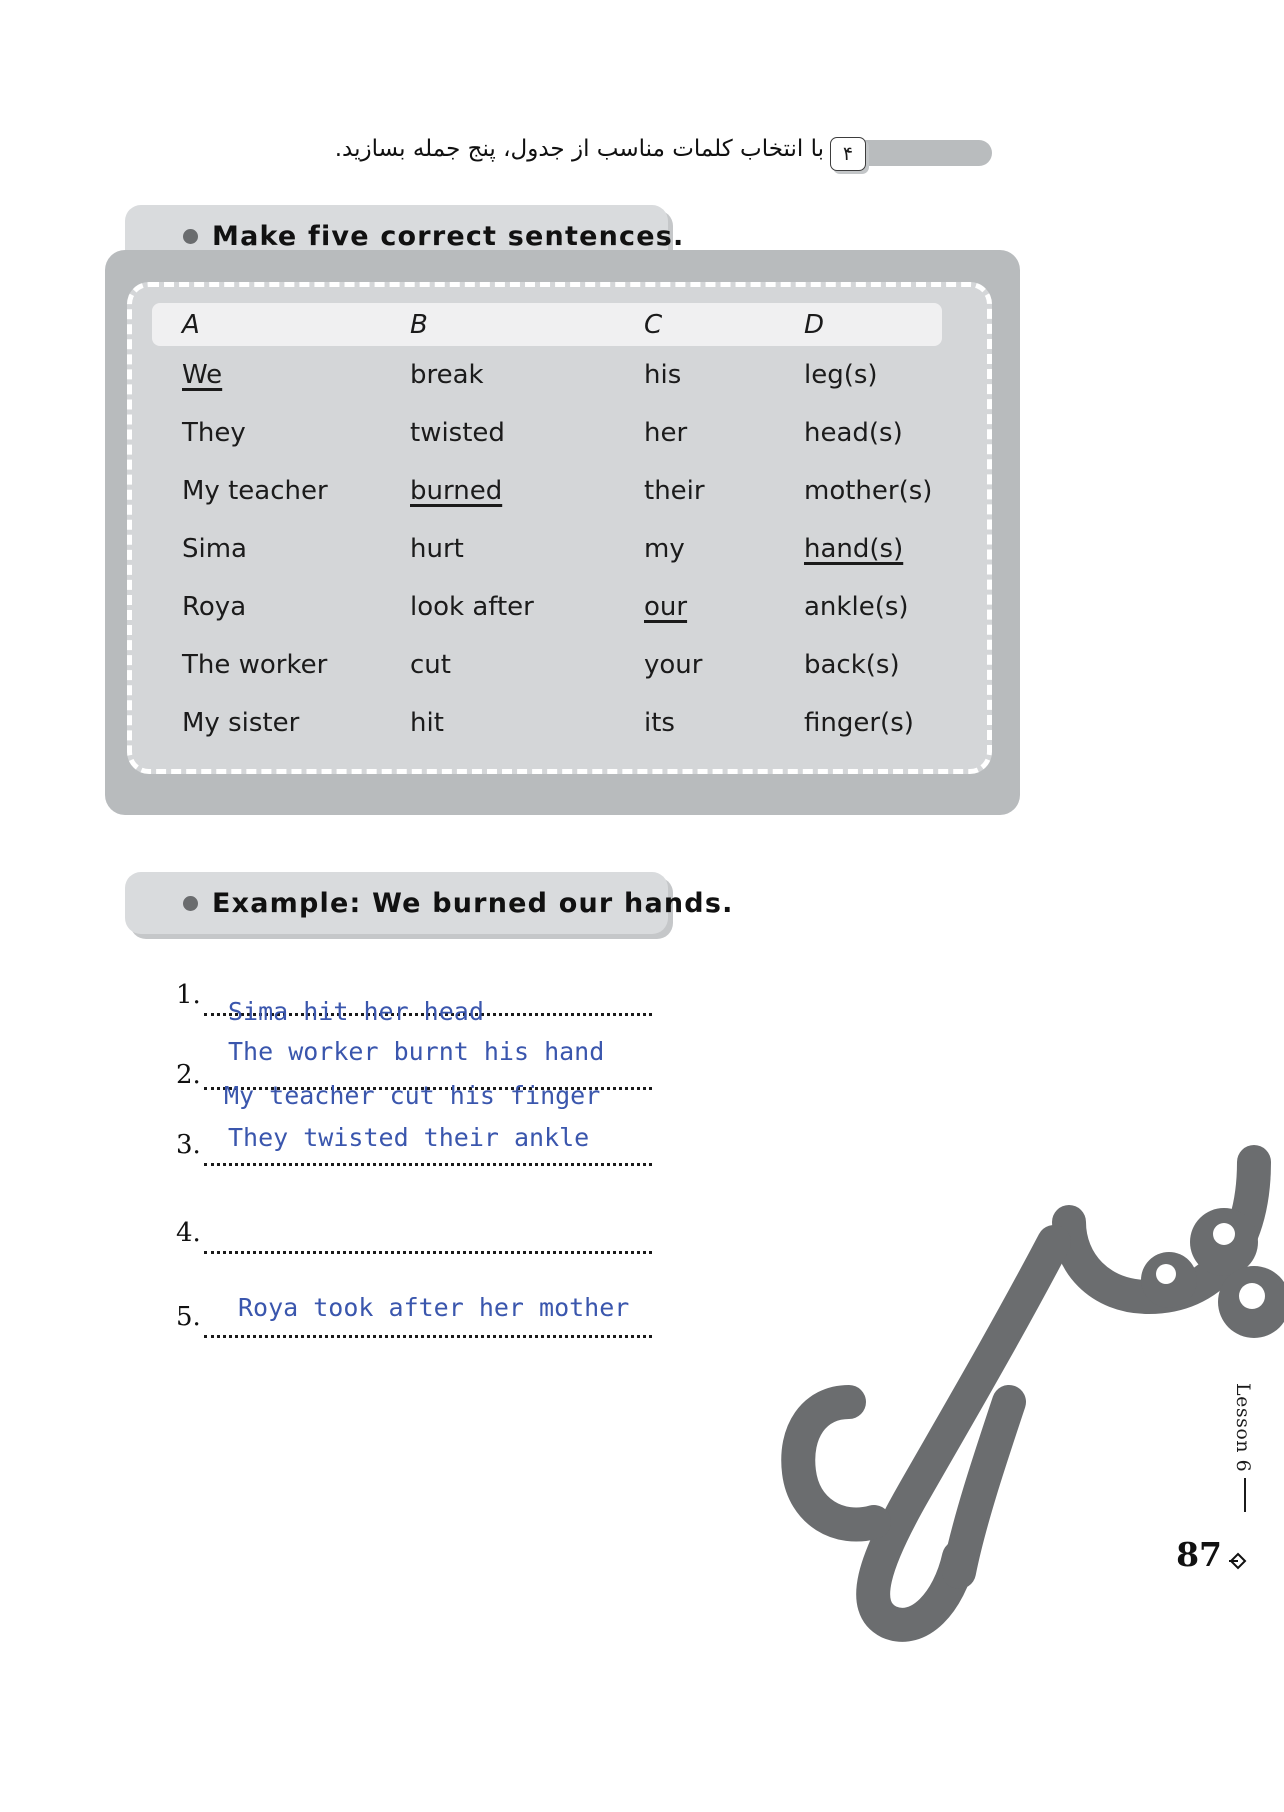 The height and width of the screenshot is (1812, 1284). Describe the element at coordinates (497, 375) in the screenshot. I see `table-cell-b: break` at that location.